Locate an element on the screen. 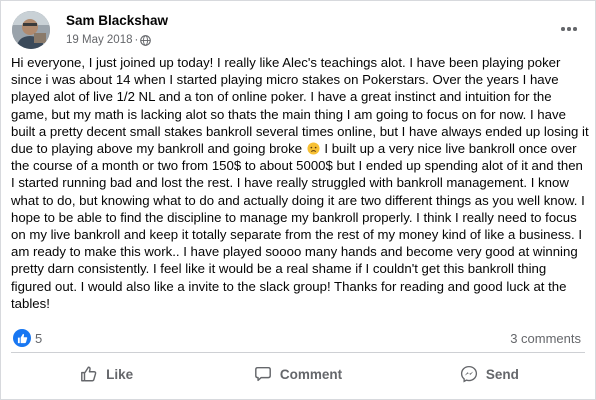 Image resolution: width=596 pixels, height=400 pixels. like-label: Like is located at coordinates (120, 374).